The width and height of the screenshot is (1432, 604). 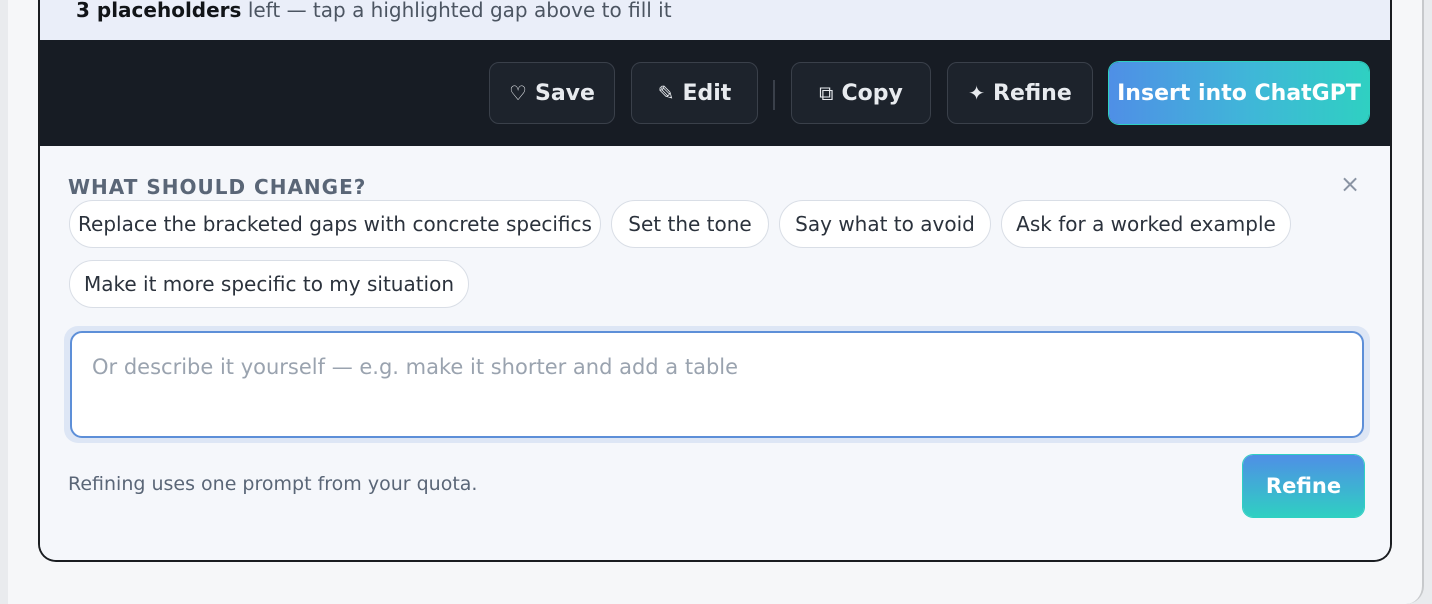 I want to click on save-button-label: Save, so click(x=564, y=93).